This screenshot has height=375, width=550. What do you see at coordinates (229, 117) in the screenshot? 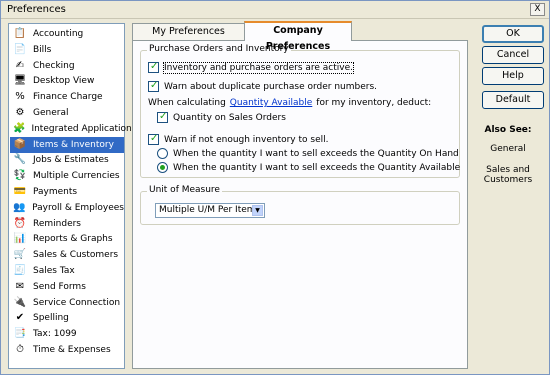
I see `qty-sales-orders-label: Quantity on Sales Orders` at bounding box center [229, 117].